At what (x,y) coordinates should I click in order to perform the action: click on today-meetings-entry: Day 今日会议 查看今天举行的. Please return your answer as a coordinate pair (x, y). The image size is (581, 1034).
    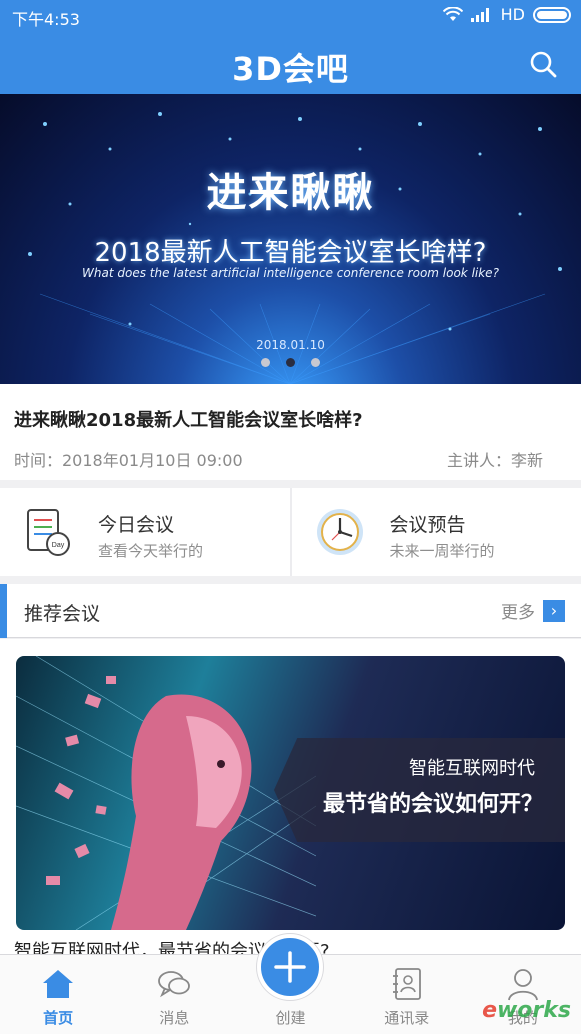
    Looking at the image, I should click on (145, 532).